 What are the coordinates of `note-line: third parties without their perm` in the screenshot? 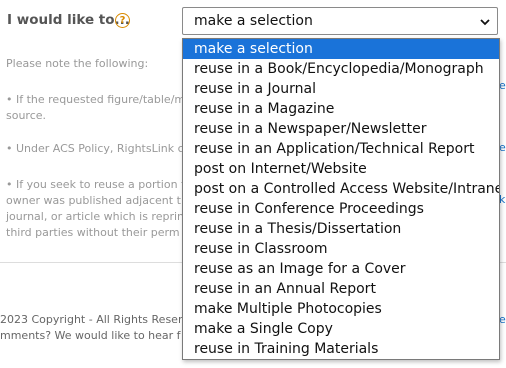 It's located at (93, 232).